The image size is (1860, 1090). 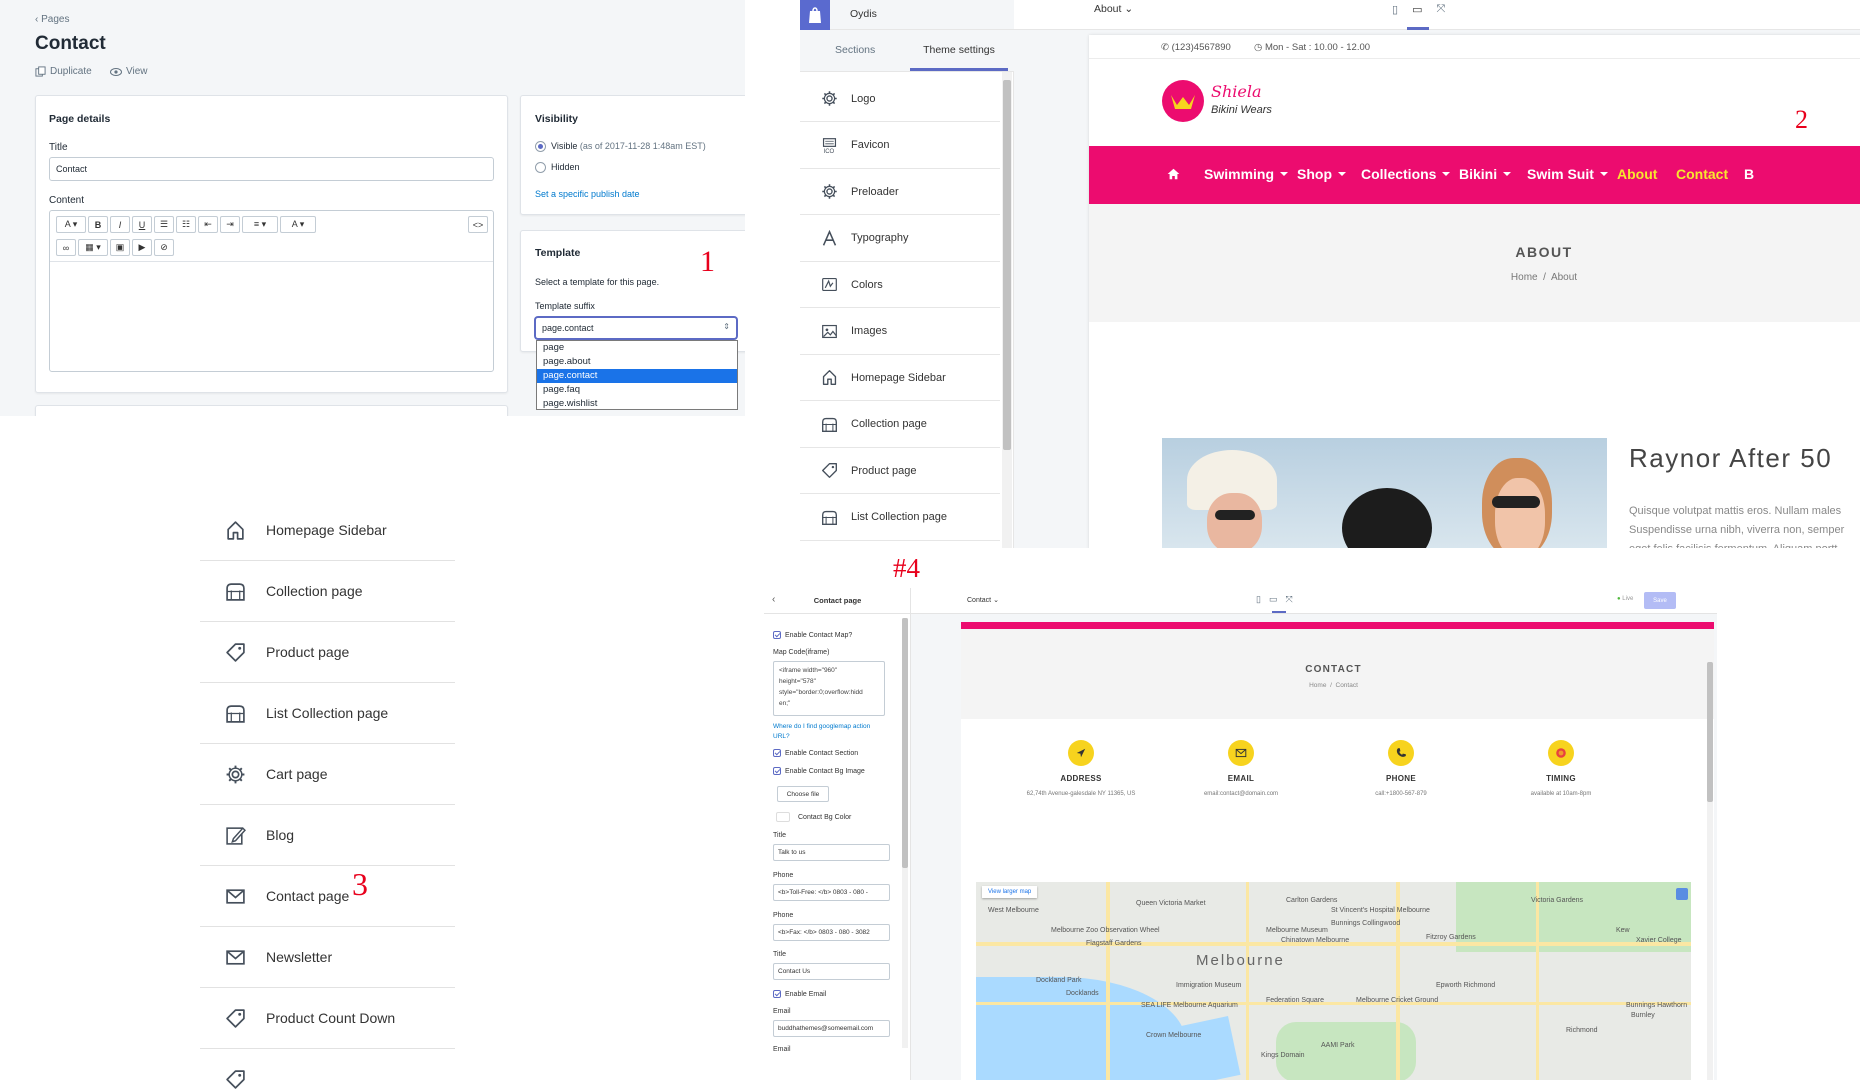 I want to click on settings-item: Newsletter, so click(x=327, y=957).